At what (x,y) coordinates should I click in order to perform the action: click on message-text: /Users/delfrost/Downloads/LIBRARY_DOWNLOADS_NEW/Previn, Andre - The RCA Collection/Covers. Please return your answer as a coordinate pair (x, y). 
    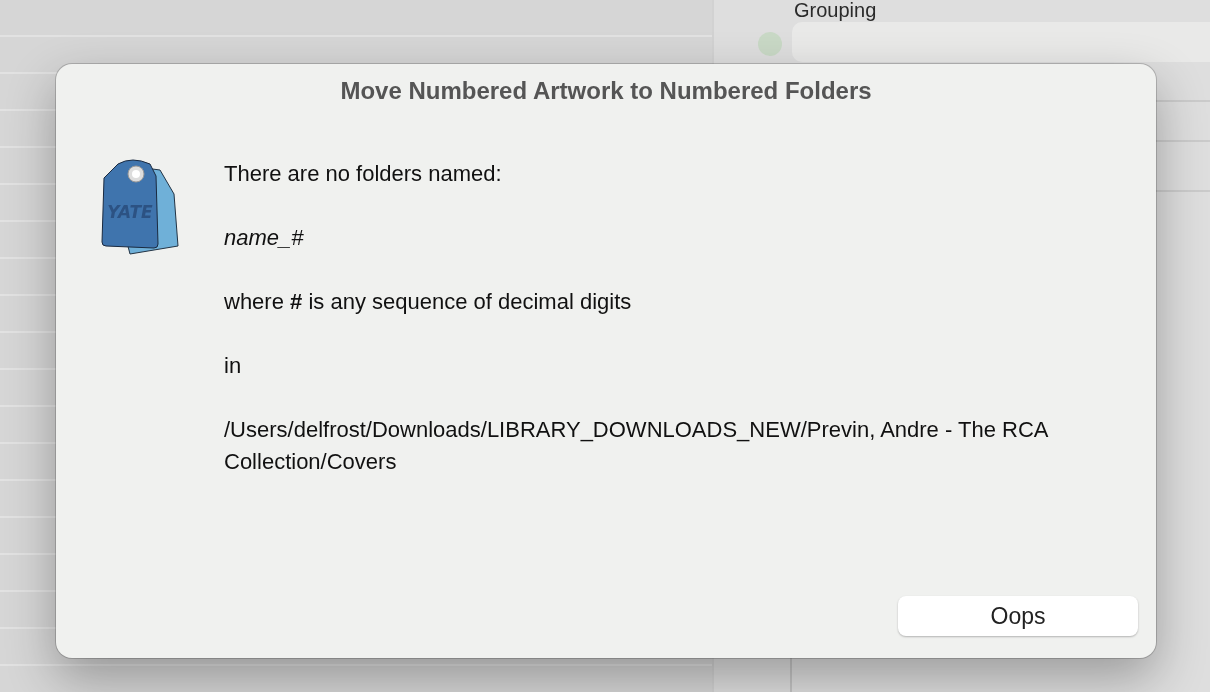
    Looking at the image, I should click on (636, 446).